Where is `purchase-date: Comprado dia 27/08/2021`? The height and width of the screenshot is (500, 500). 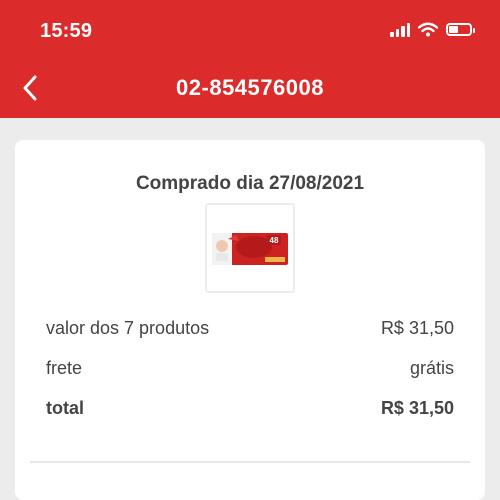
purchase-date: Comprado dia 27/08/2021 is located at coordinates (250, 183).